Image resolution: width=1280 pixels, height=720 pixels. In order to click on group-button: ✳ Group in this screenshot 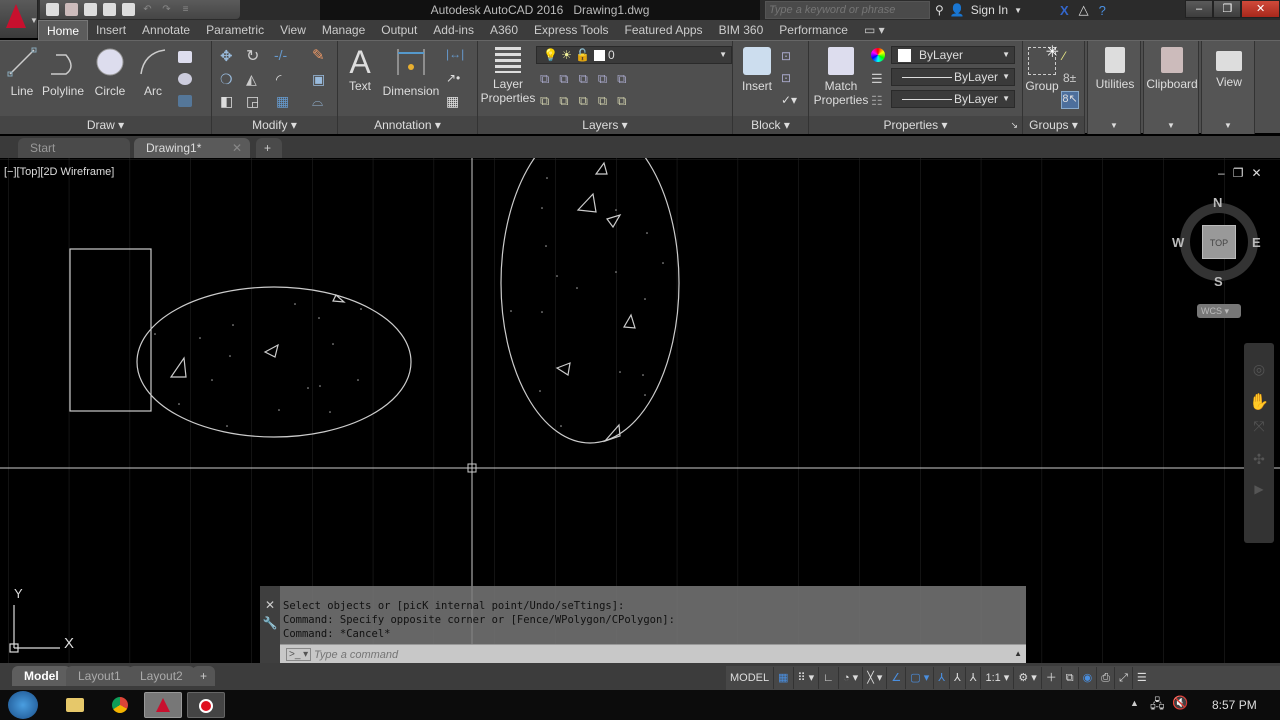, I will do `click(1042, 68)`.